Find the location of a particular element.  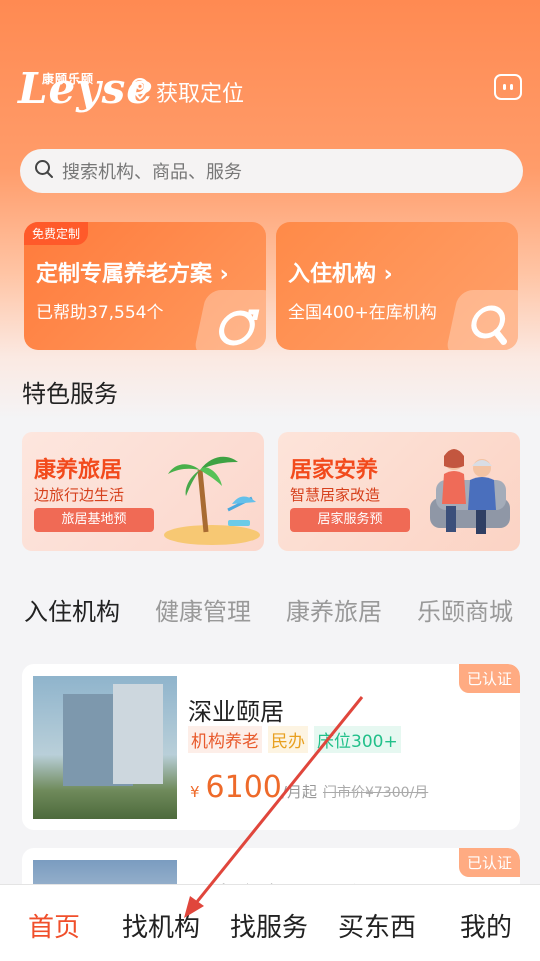

facility-card: 入住机构 › 全国400+在库机构 is located at coordinates (397, 286).